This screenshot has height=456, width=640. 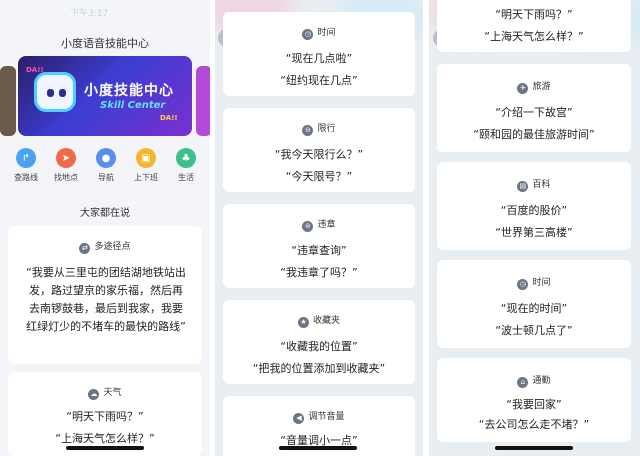 I want to click on skill-card-time: ◷ 时间 “现在几点啦” “纽约现在几点”, so click(x=319, y=54).